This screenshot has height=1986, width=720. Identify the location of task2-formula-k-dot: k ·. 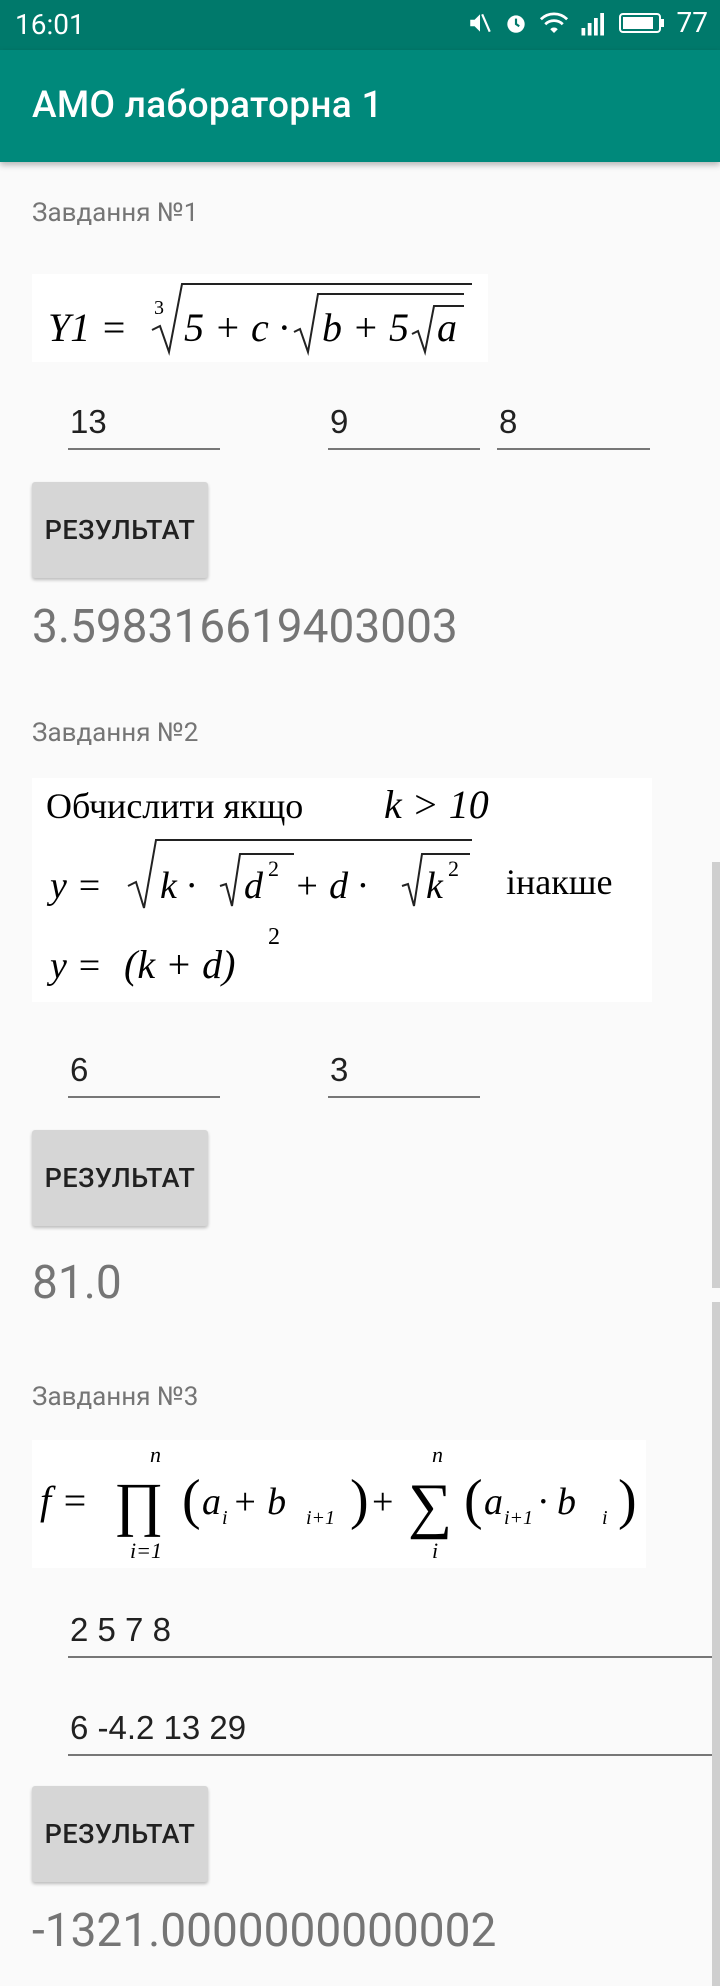
(178, 886).